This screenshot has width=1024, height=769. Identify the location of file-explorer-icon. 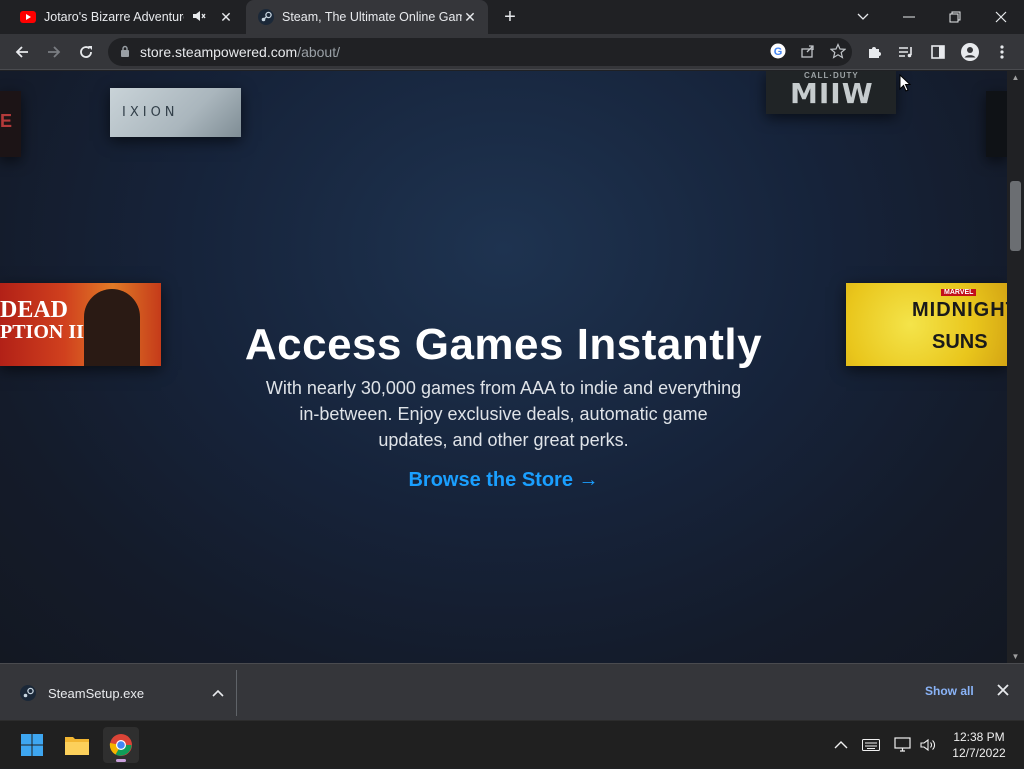
(77, 745).